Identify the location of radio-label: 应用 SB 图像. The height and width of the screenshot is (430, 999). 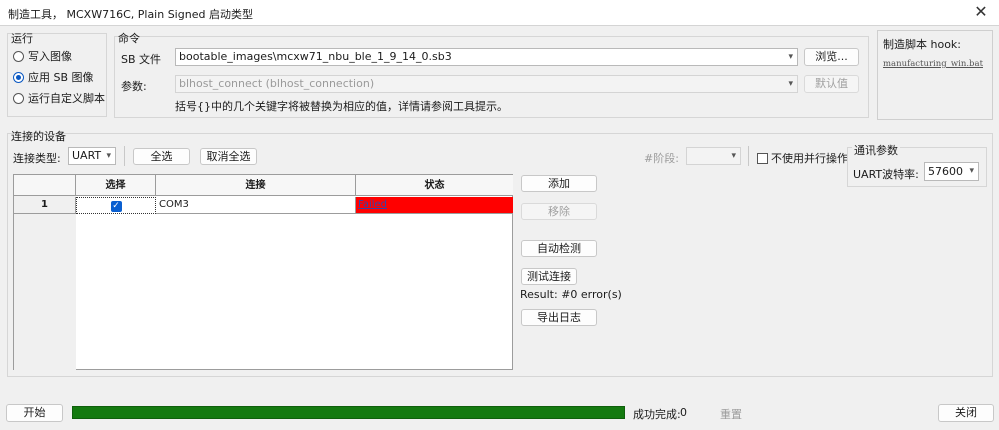
(61, 77).